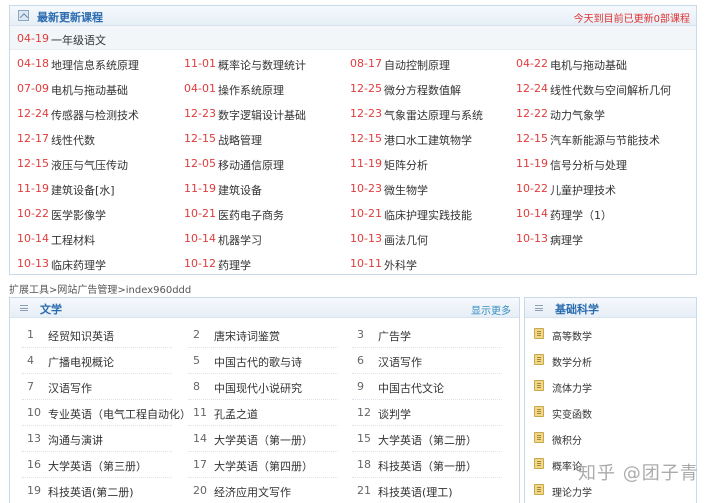 This screenshot has height=503, width=720. I want to click on course-link: 建筑设备[水], so click(83, 190).